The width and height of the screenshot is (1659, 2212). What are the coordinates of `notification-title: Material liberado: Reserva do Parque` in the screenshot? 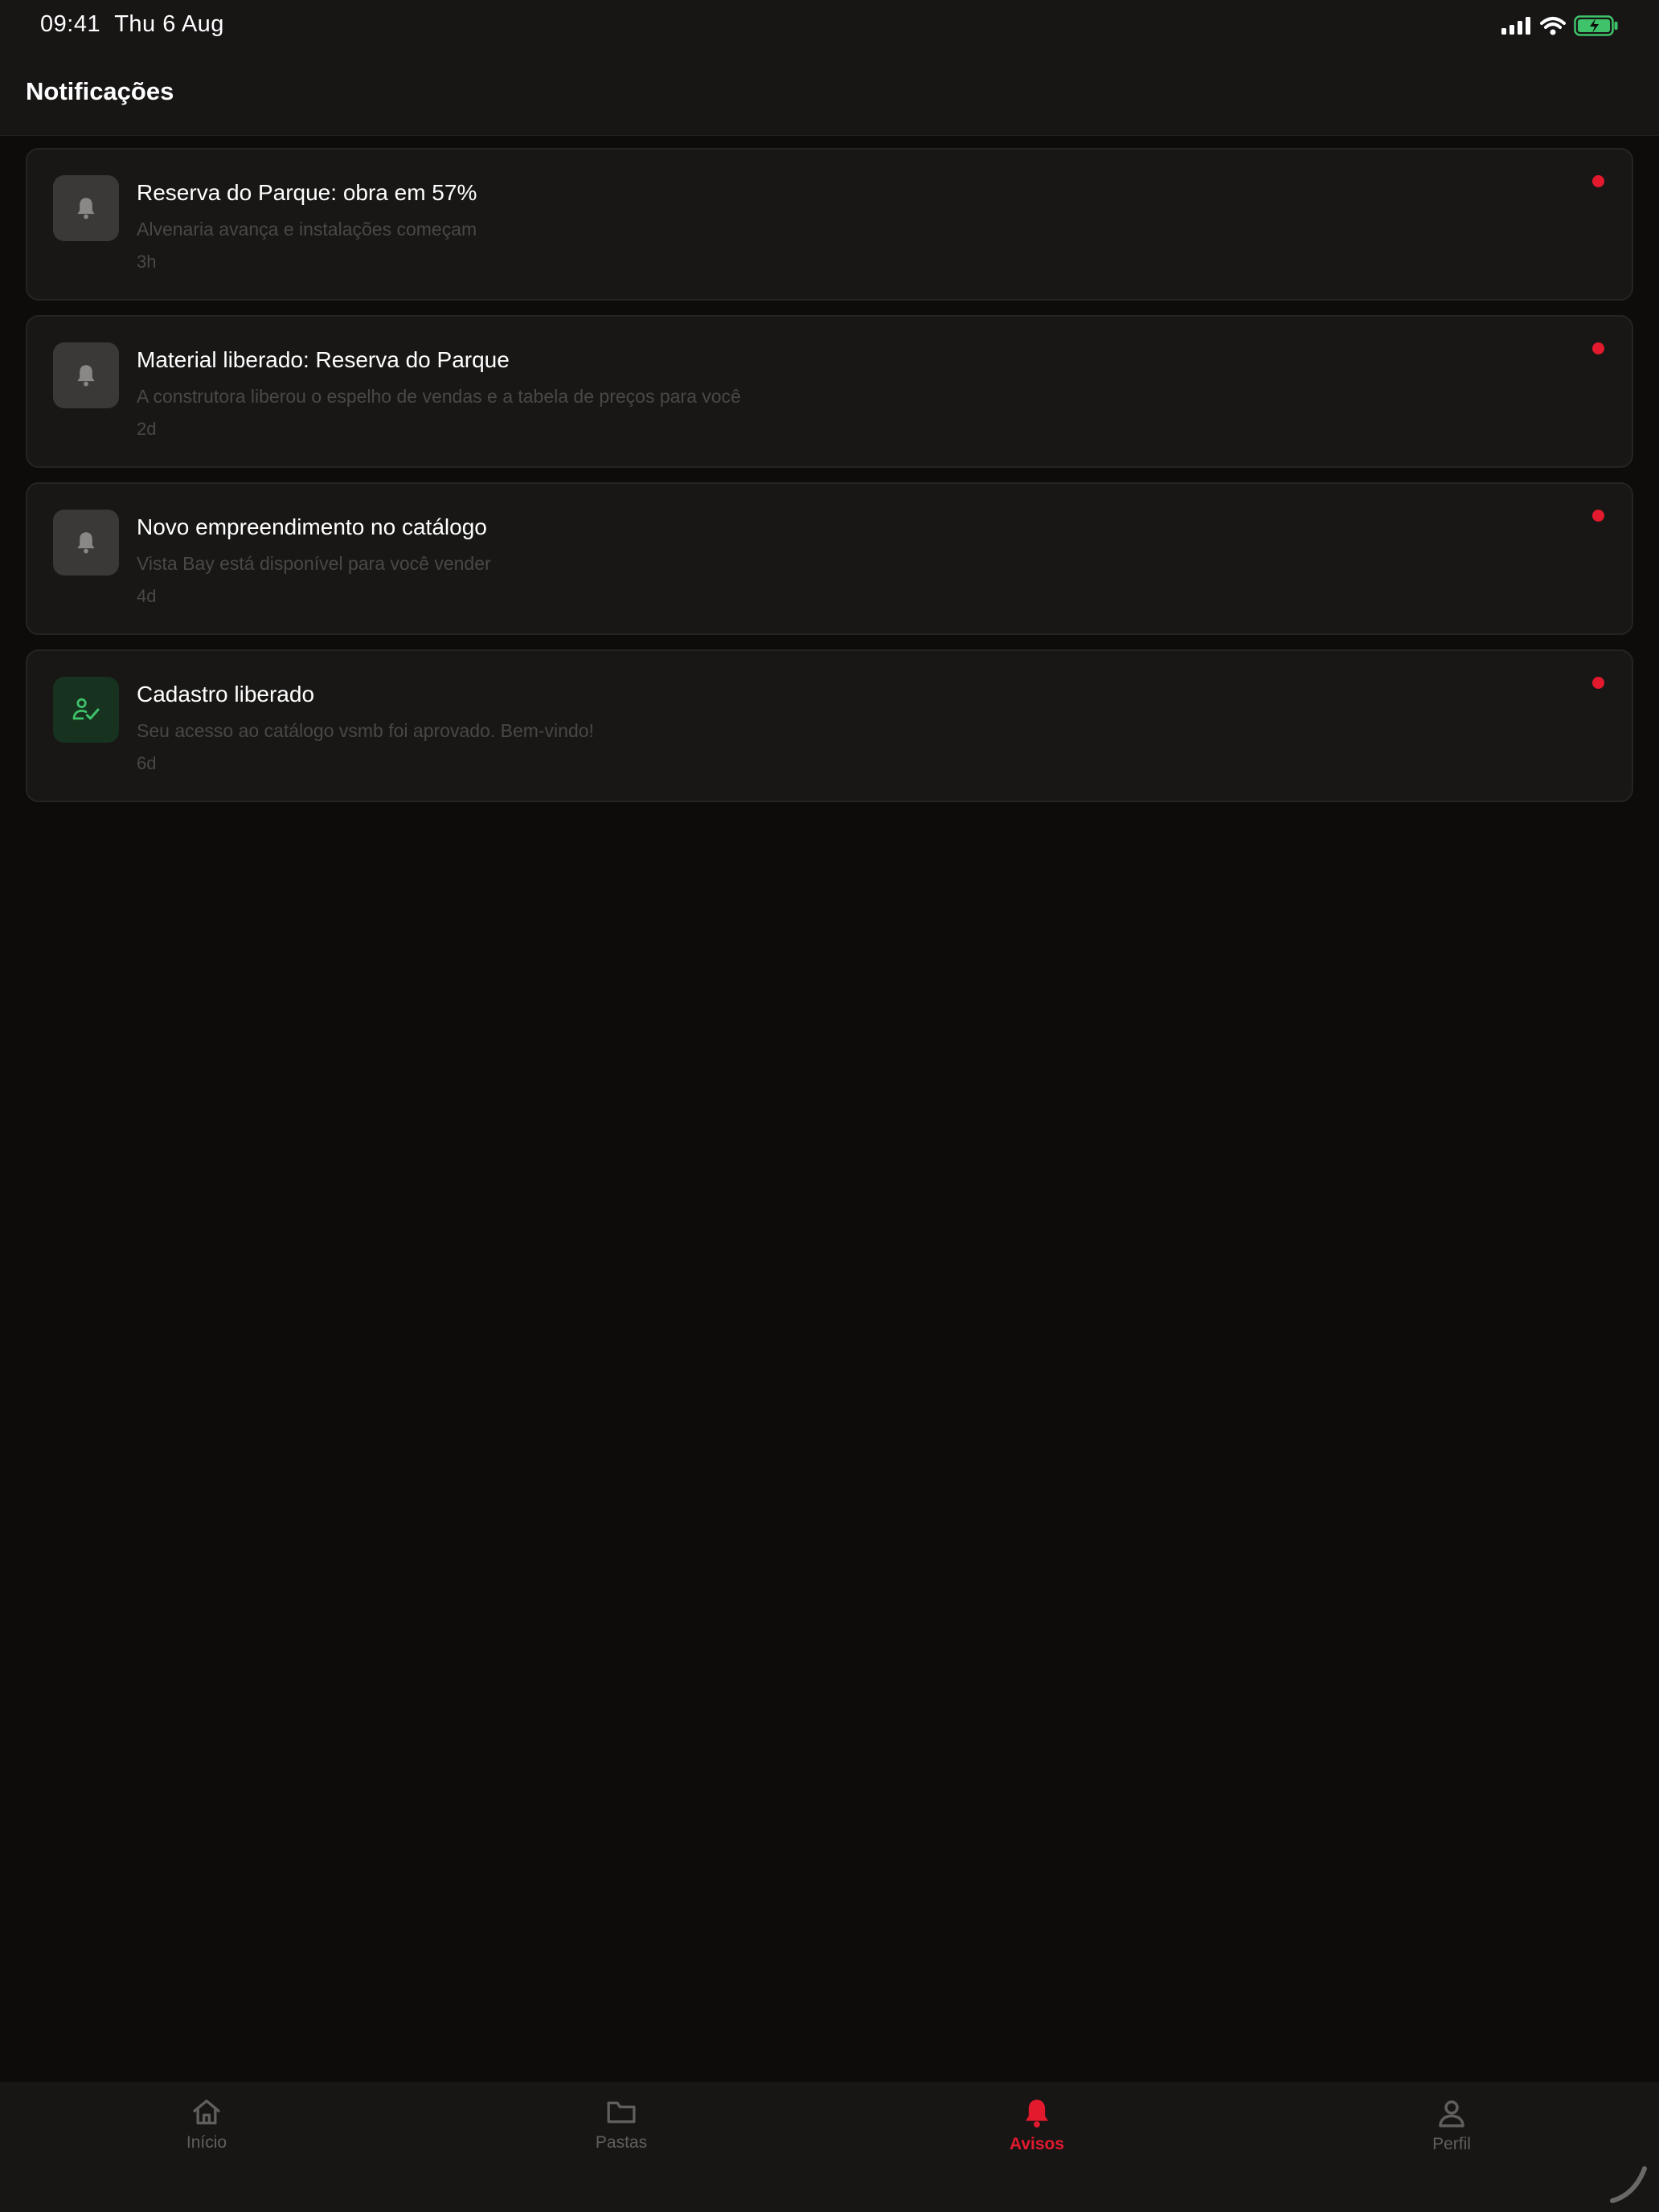 It's located at (323, 359).